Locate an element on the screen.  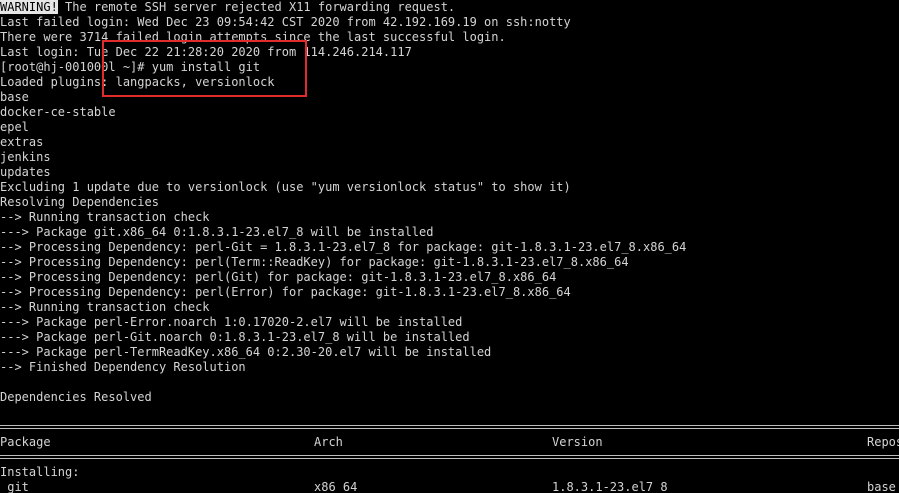
table-header-row: Package Arch Version Repos is located at coordinates (449, 442).